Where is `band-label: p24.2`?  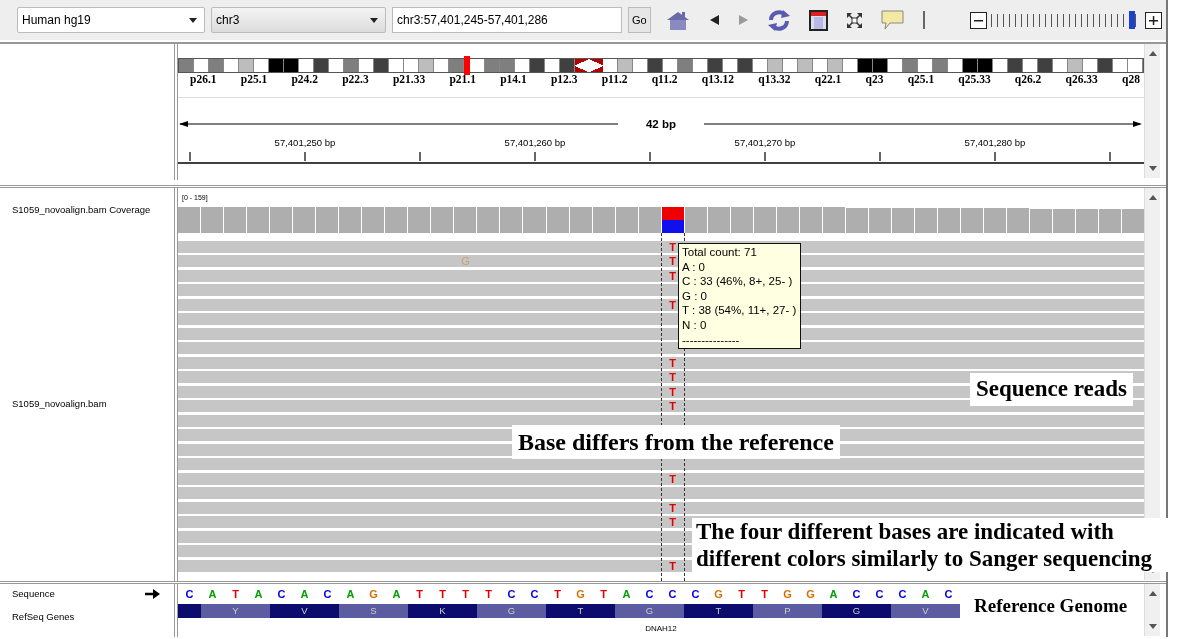
band-label: p24.2 is located at coordinates (304, 79).